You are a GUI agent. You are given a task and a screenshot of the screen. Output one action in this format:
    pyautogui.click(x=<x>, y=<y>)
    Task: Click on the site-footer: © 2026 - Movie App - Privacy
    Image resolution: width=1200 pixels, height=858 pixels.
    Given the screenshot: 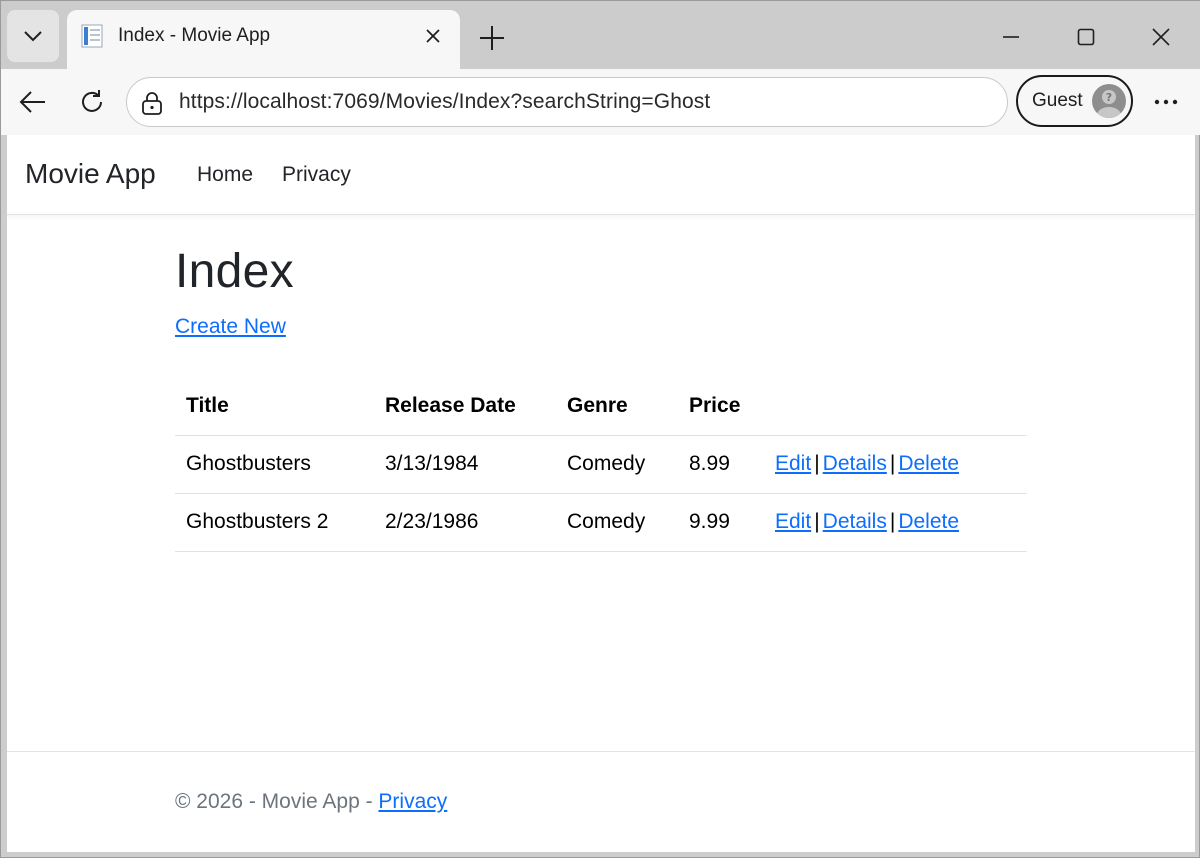 What is the action you would take?
    pyautogui.click(x=601, y=801)
    